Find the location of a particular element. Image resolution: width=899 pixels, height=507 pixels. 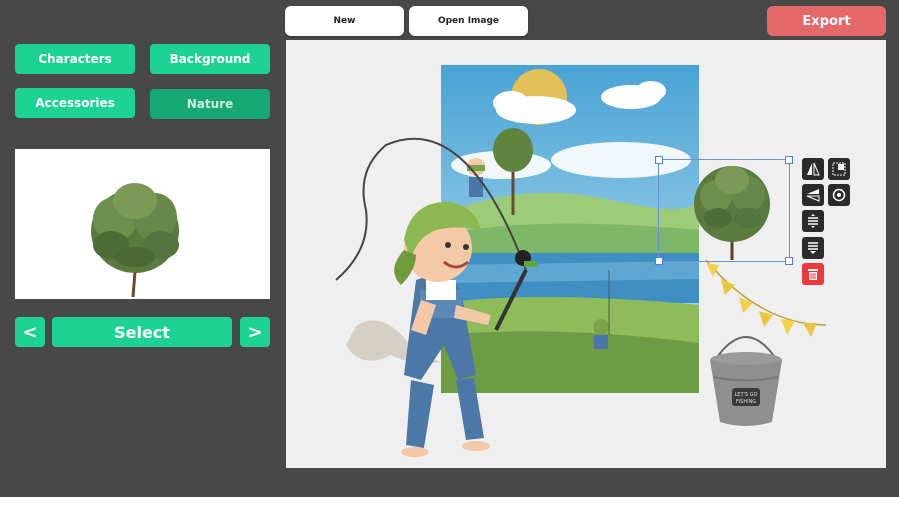

flip-vertical-icon is located at coordinates (813, 195).